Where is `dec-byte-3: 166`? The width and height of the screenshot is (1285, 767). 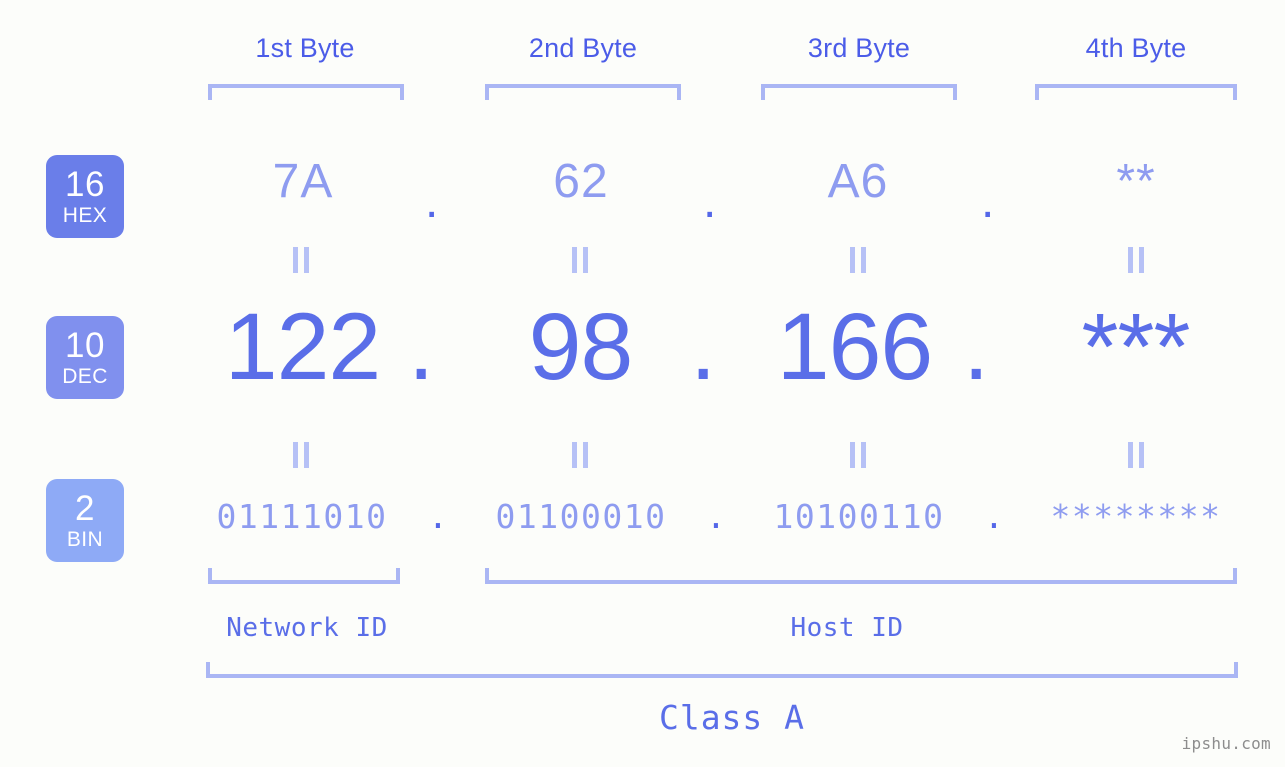
dec-byte-3: 166 is located at coordinates (855, 347).